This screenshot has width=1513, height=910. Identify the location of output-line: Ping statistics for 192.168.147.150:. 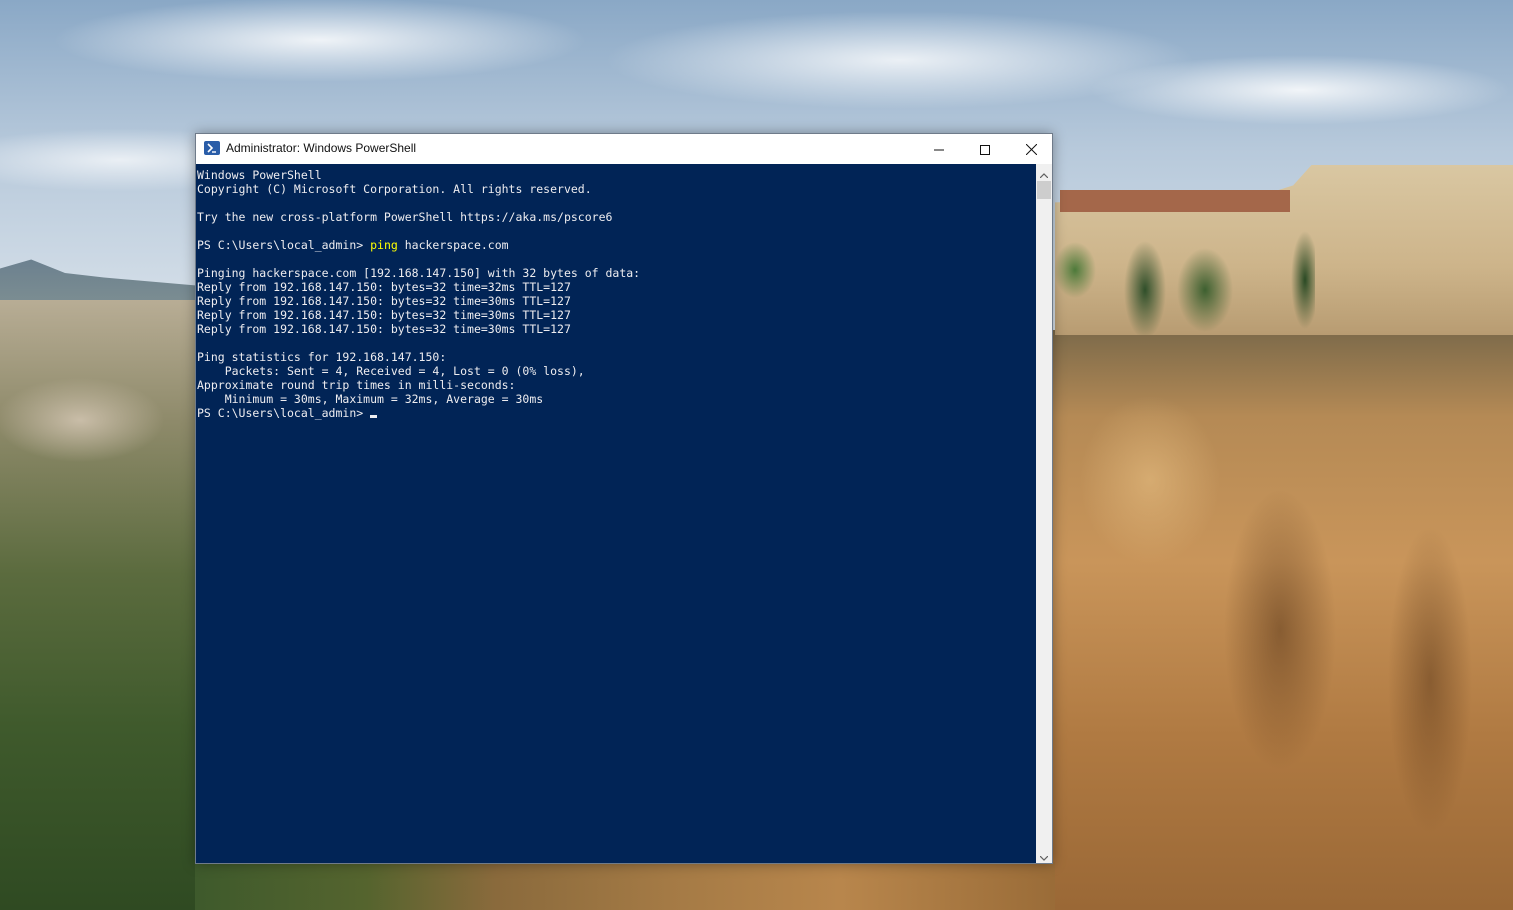
(322, 357).